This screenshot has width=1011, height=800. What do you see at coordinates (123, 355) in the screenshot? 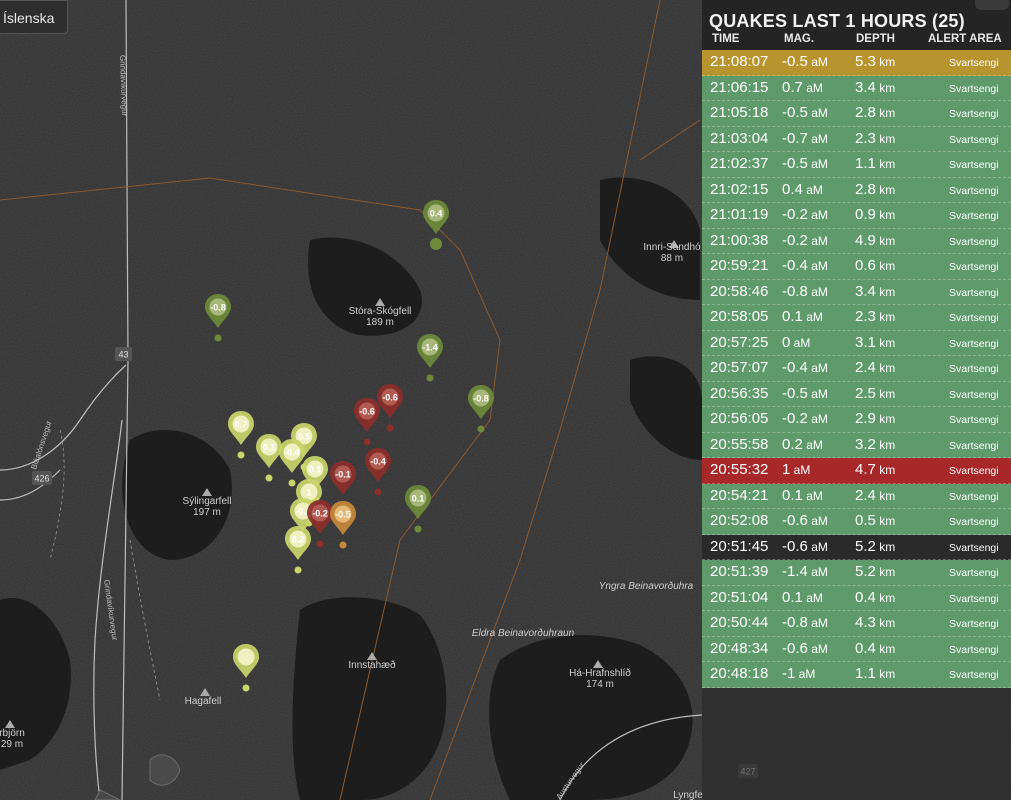
I see `route-shield-label: 43` at bounding box center [123, 355].